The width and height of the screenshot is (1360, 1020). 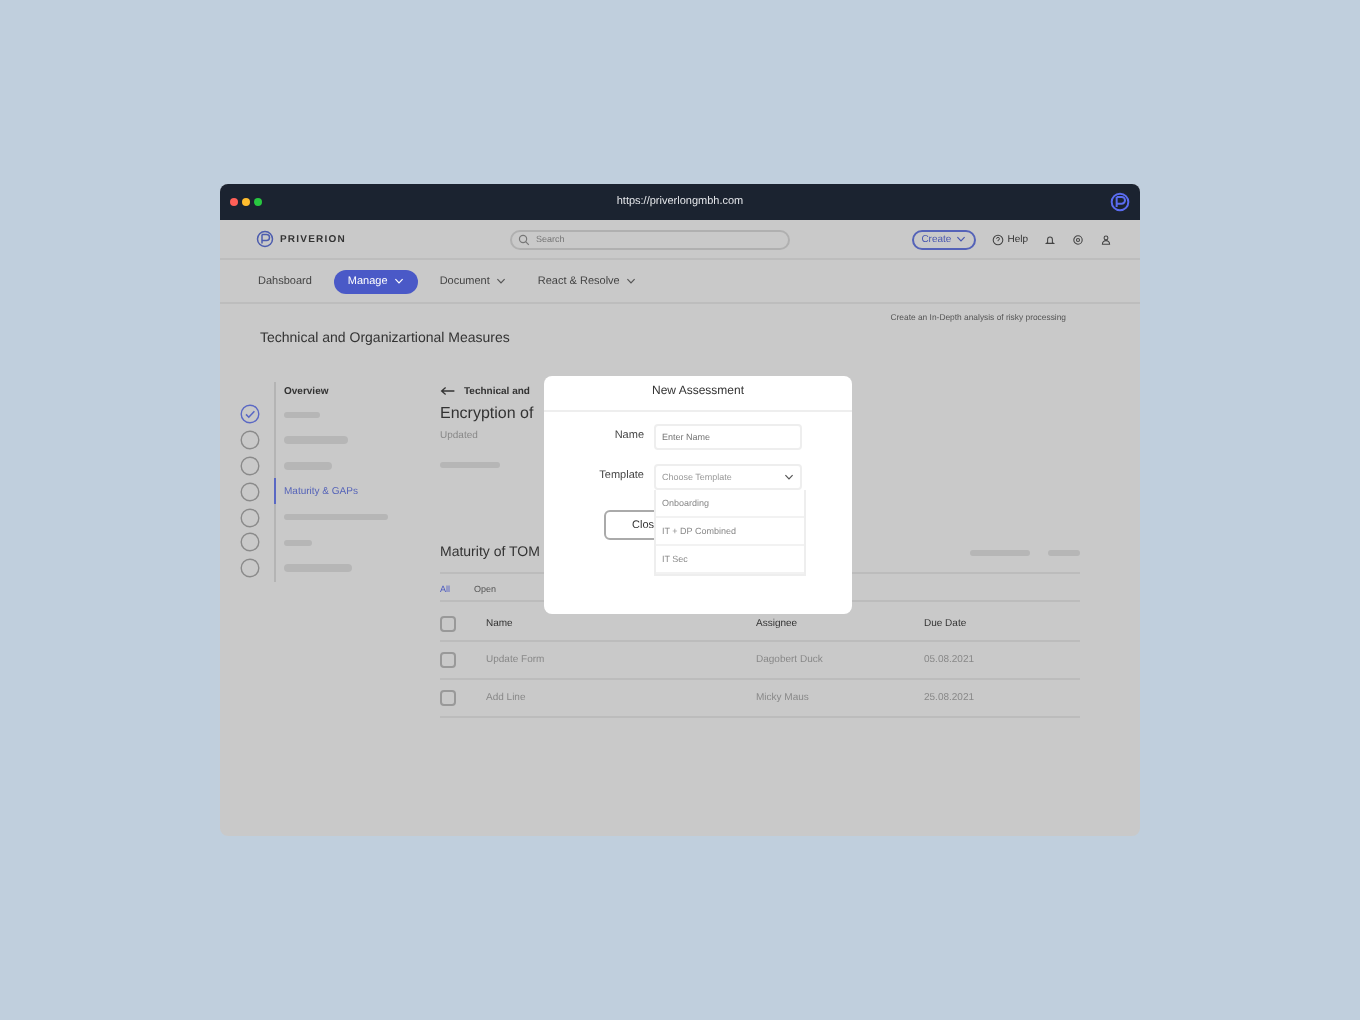 What do you see at coordinates (487, 413) in the screenshot?
I see `detail-title: Encryption of` at bounding box center [487, 413].